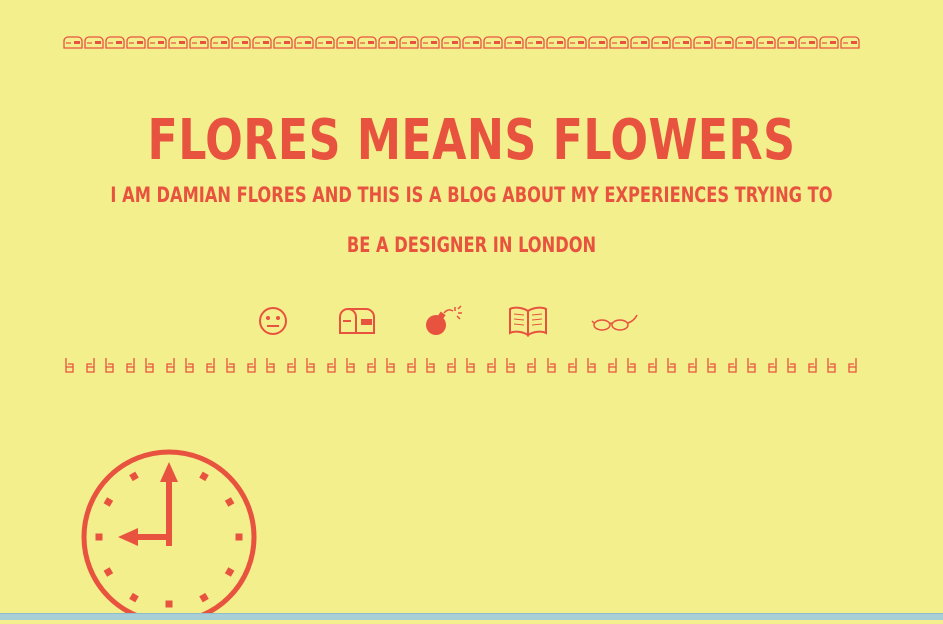 This screenshot has height=624, width=943. Describe the element at coordinates (273, 321) in the screenshot. I see `neutral-face-icon` at that location.